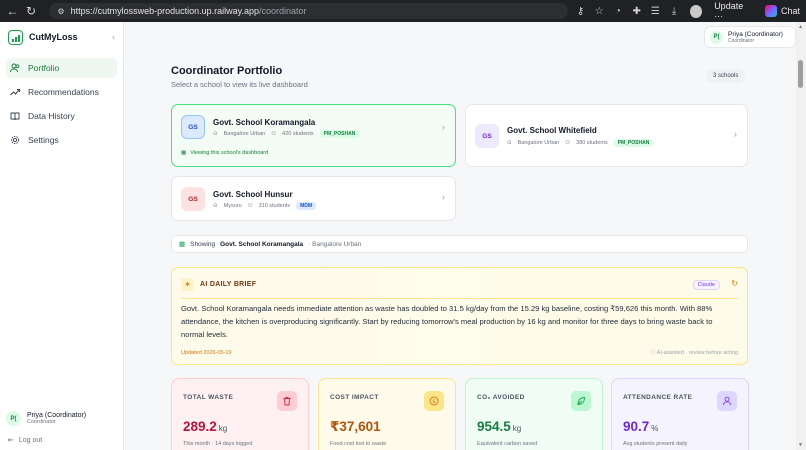  I want to click on model-badge: Claude, so click(706, 285).